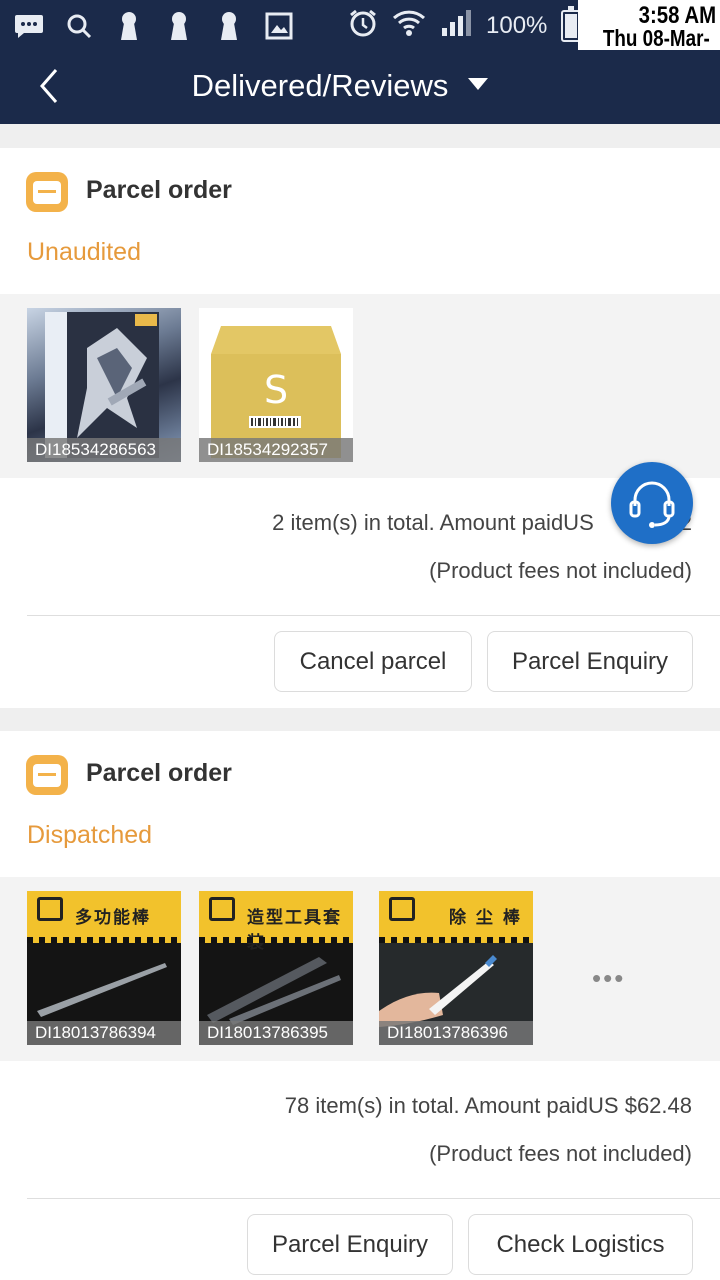 The width and height of the screenshot is (720, 1280). Describe the element at coordinates (154, 26) in the screenshot. I see `notification-icons` at that location.